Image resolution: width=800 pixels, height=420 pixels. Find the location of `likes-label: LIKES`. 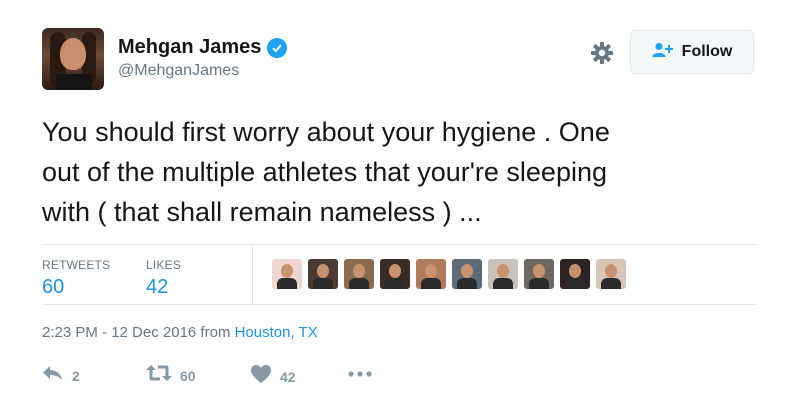

likes-label: LIKES is located at coordinates (164, 265).